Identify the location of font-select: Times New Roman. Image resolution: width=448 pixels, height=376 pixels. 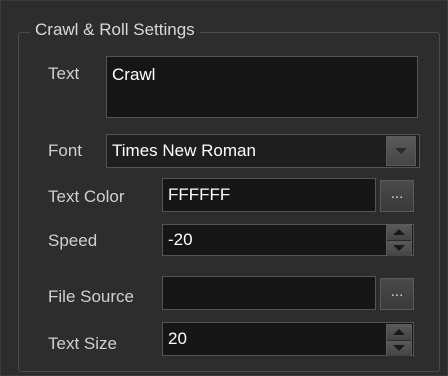
(263, 151).